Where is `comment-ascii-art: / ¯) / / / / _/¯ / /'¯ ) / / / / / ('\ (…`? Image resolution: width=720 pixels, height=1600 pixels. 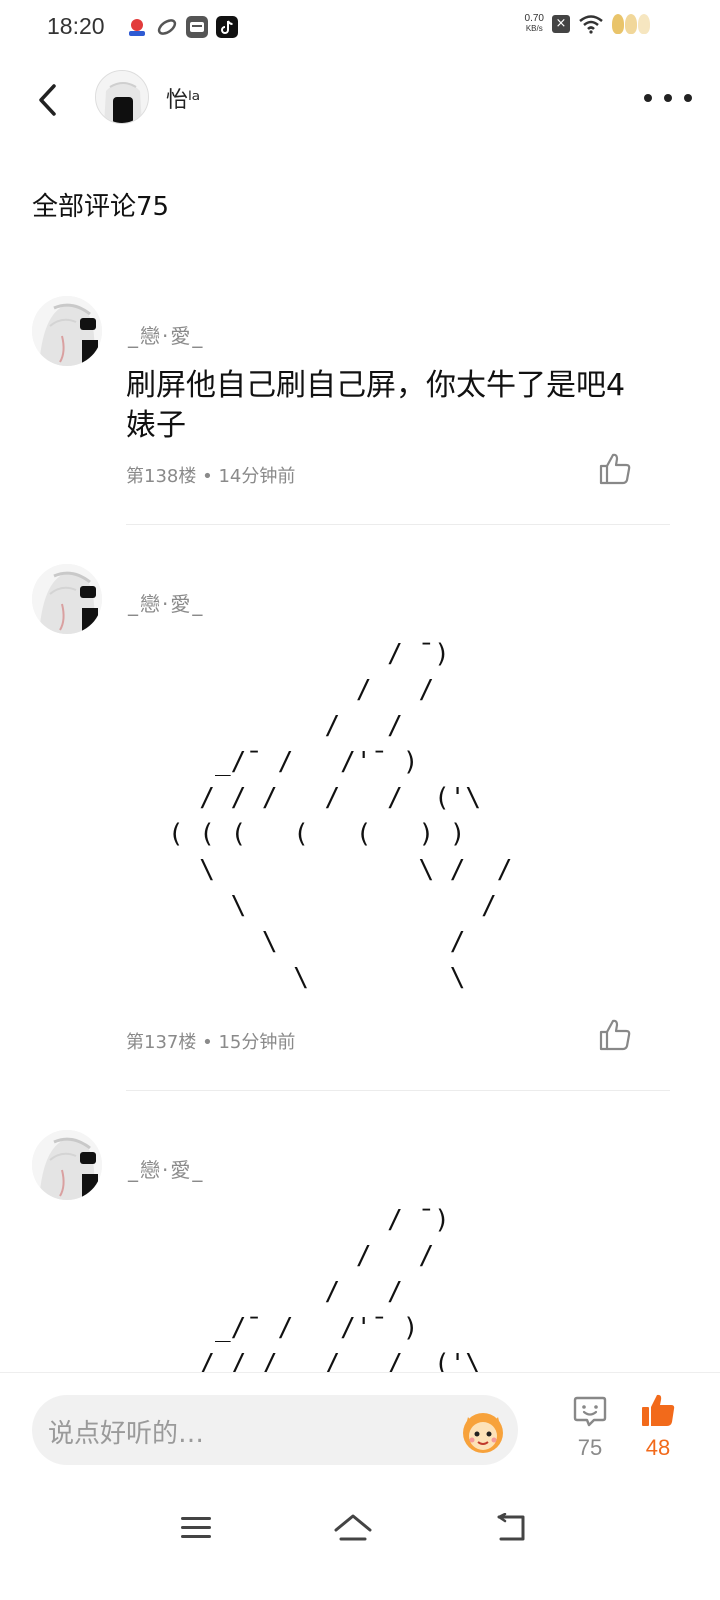
comment-ascii-art: / ¯) / / / / _/¯ / /'¯ ) / / / / / ('\ (… is located at coordinates (340, 816).